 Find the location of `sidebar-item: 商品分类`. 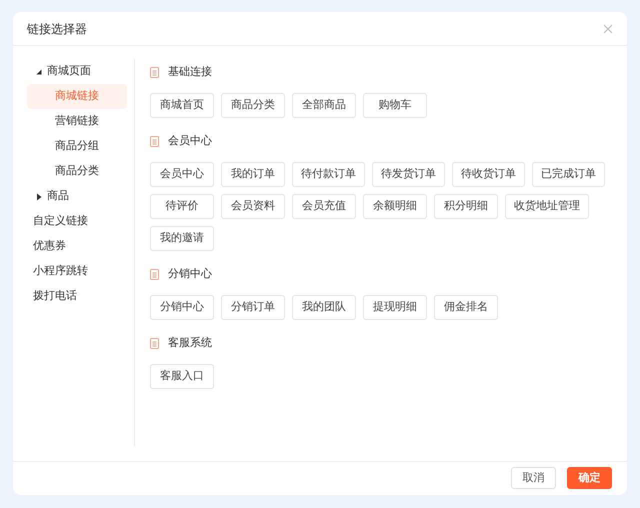

sidebar-item: 商品分类 is located at coordinates (77, 171).